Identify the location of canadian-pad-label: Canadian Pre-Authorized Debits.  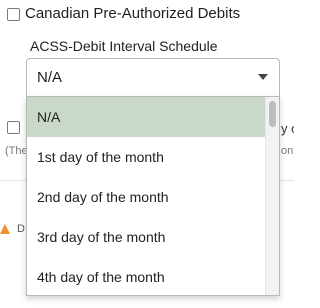
(133, 13).